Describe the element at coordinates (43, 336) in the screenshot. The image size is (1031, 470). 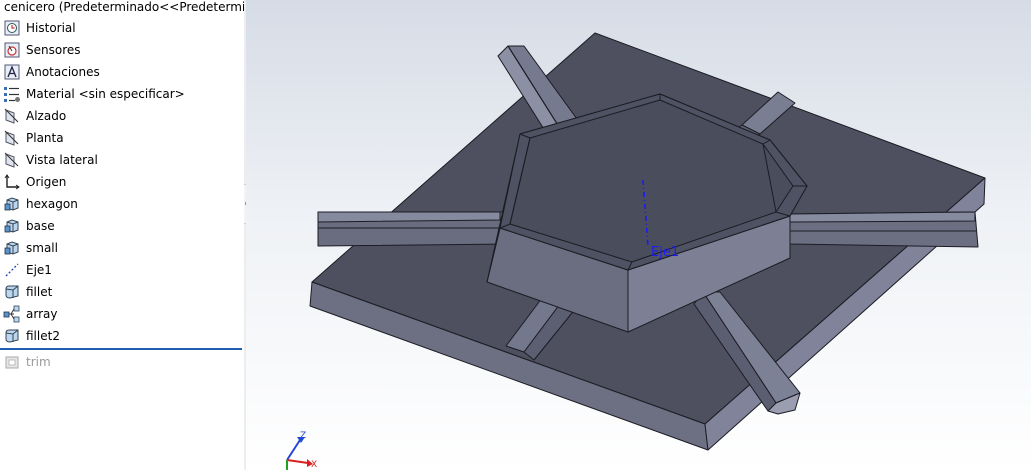
I see `tree-item-label: fillet2` at that location.